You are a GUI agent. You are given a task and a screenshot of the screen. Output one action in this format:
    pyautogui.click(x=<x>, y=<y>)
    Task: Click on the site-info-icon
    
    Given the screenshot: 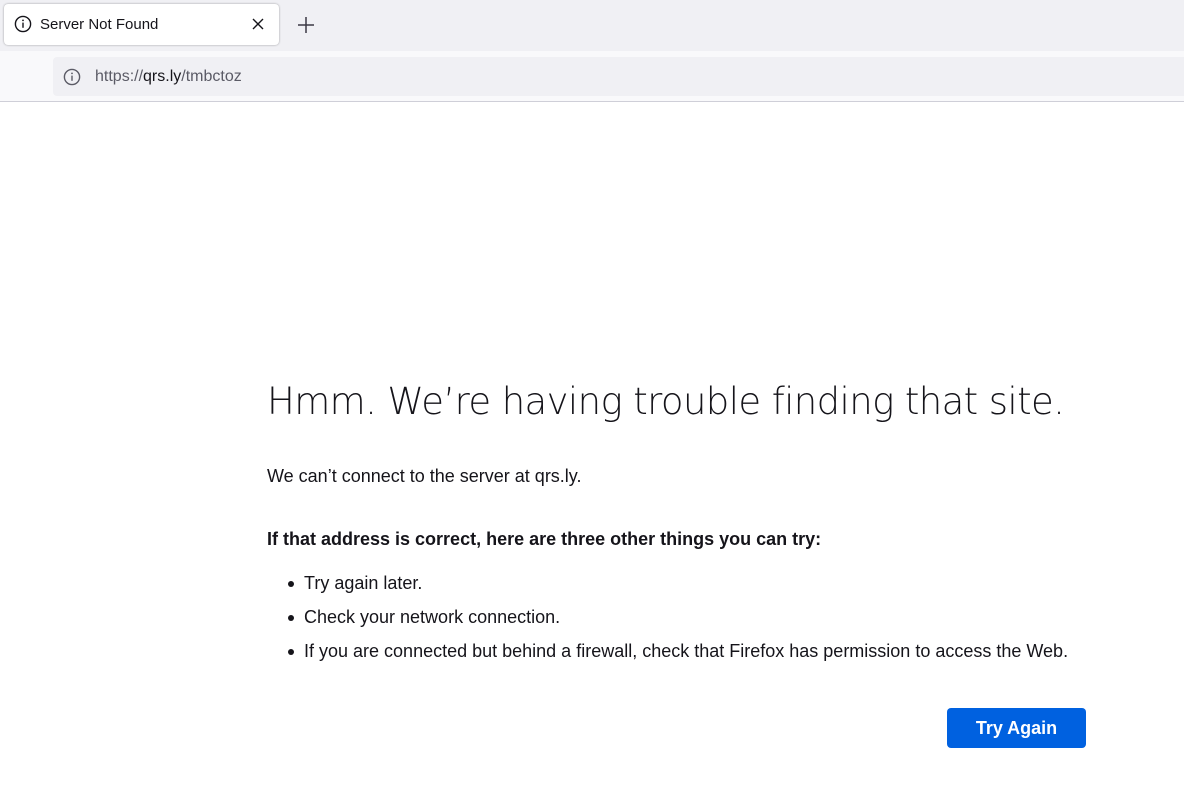 What is the action you would take?
    pyautogui.click(x=72, y=77)
    